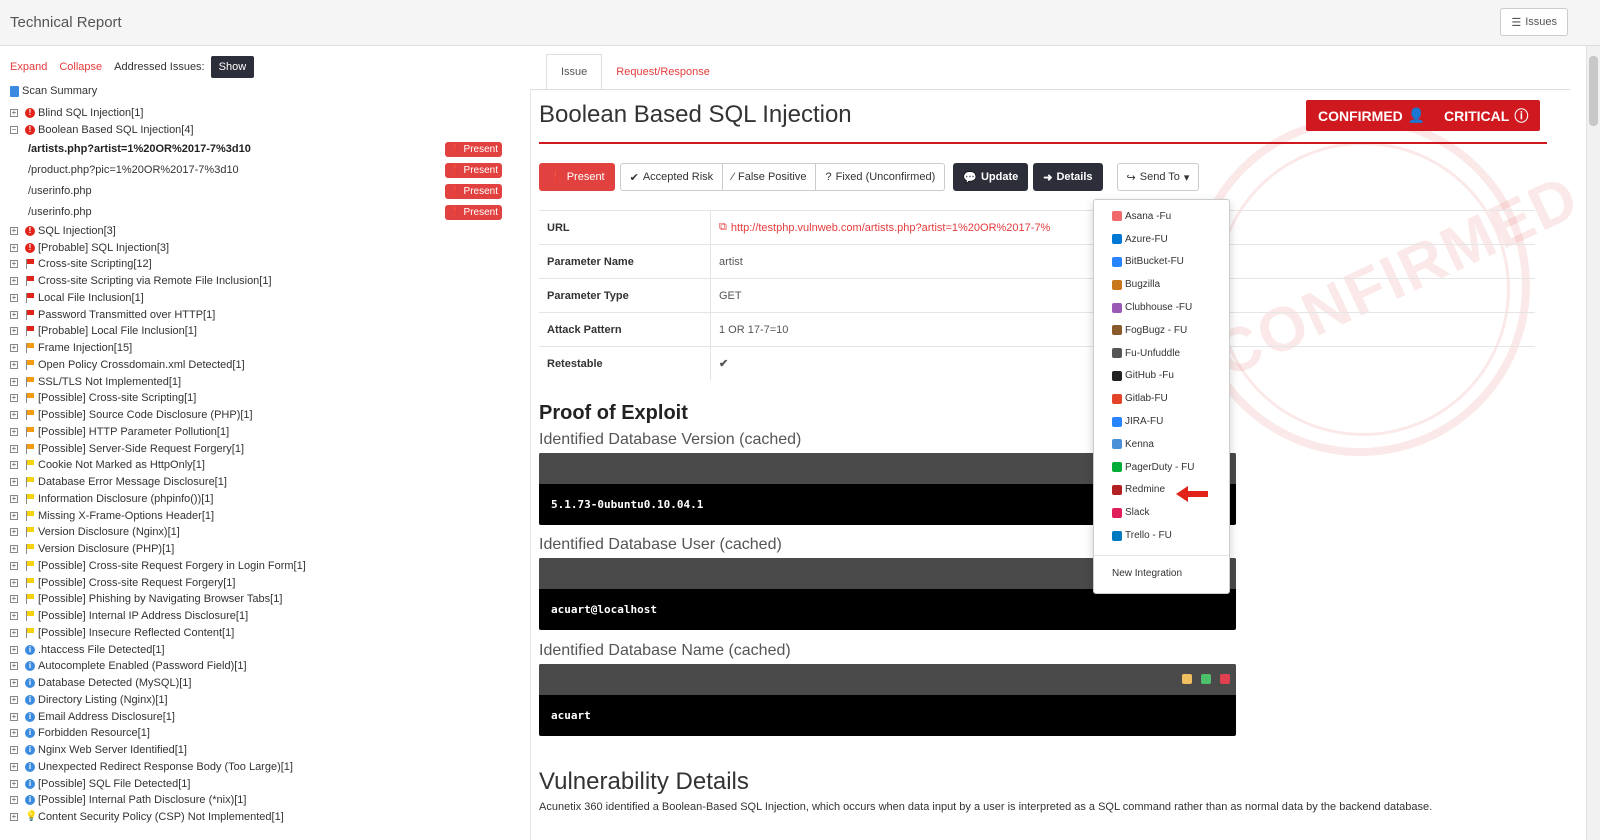  Describe the element at coordinates (265, 683) in the screenshot. I see `tree-item: + i Database Detected (MySQL)[1]` at that location.